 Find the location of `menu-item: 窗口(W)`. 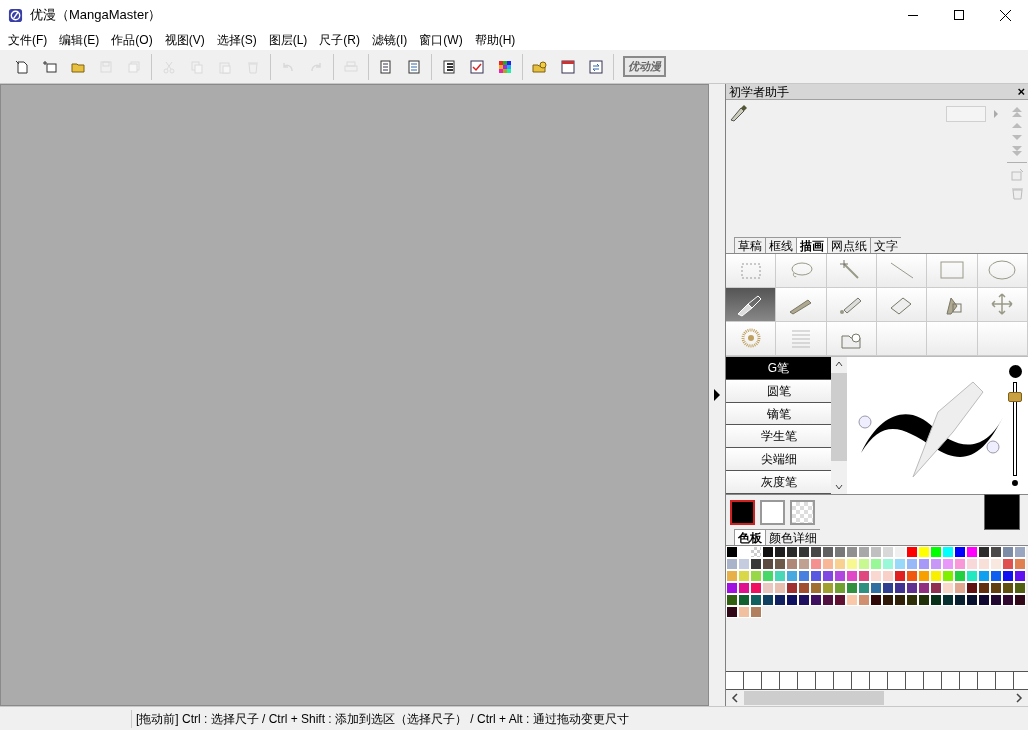

menu-item: 窗口(W) is located at coordinates (441, 40).